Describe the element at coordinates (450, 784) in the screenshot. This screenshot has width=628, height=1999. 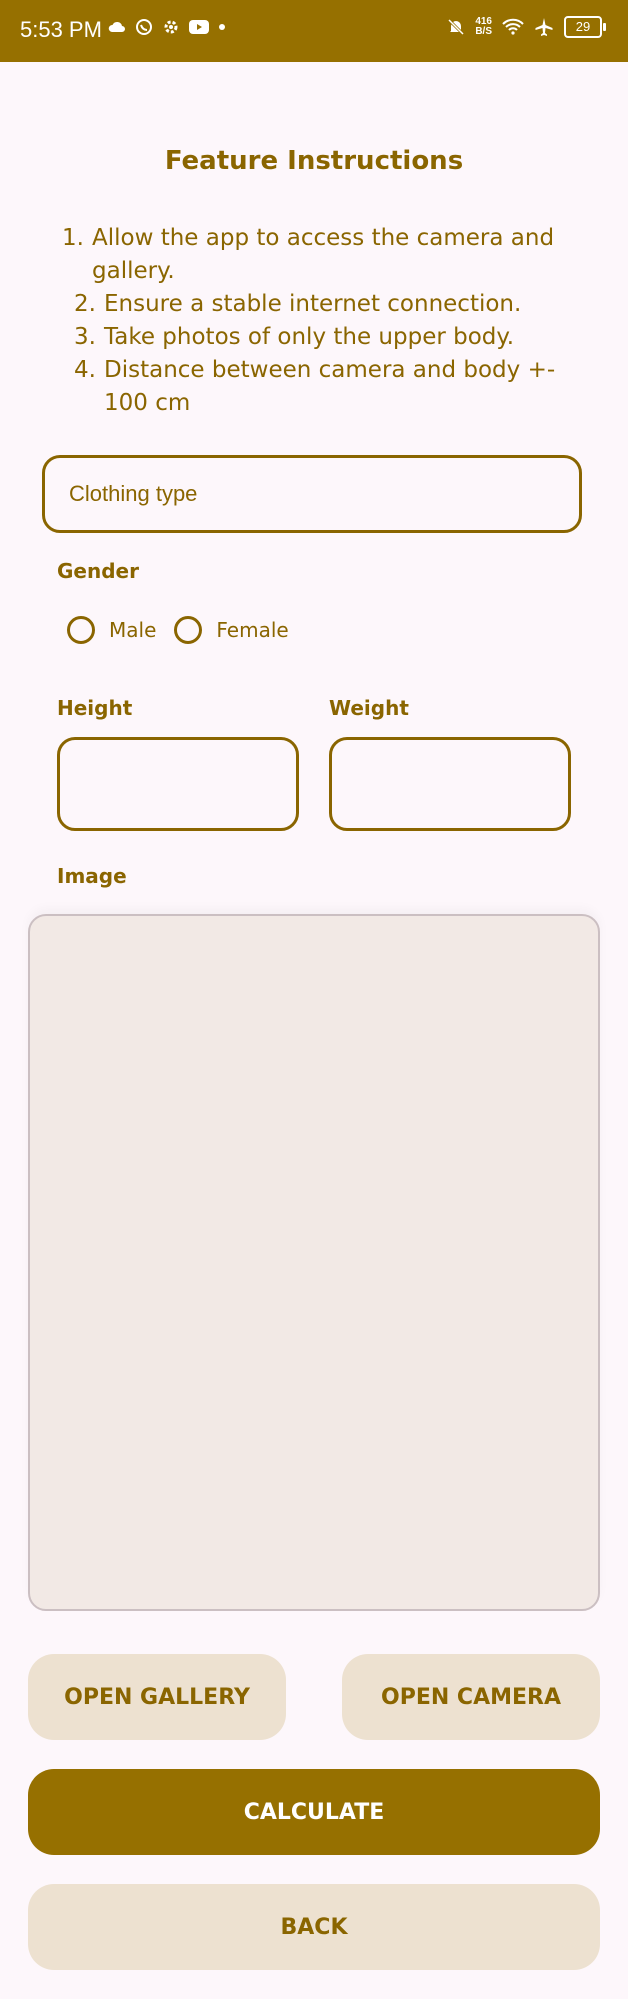
I see `weight-input` at that location.